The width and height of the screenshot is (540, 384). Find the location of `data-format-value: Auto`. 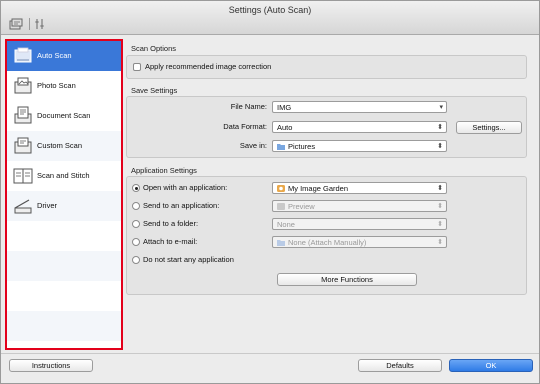

data-format-value: Auto is located at coordinates (285, 127).